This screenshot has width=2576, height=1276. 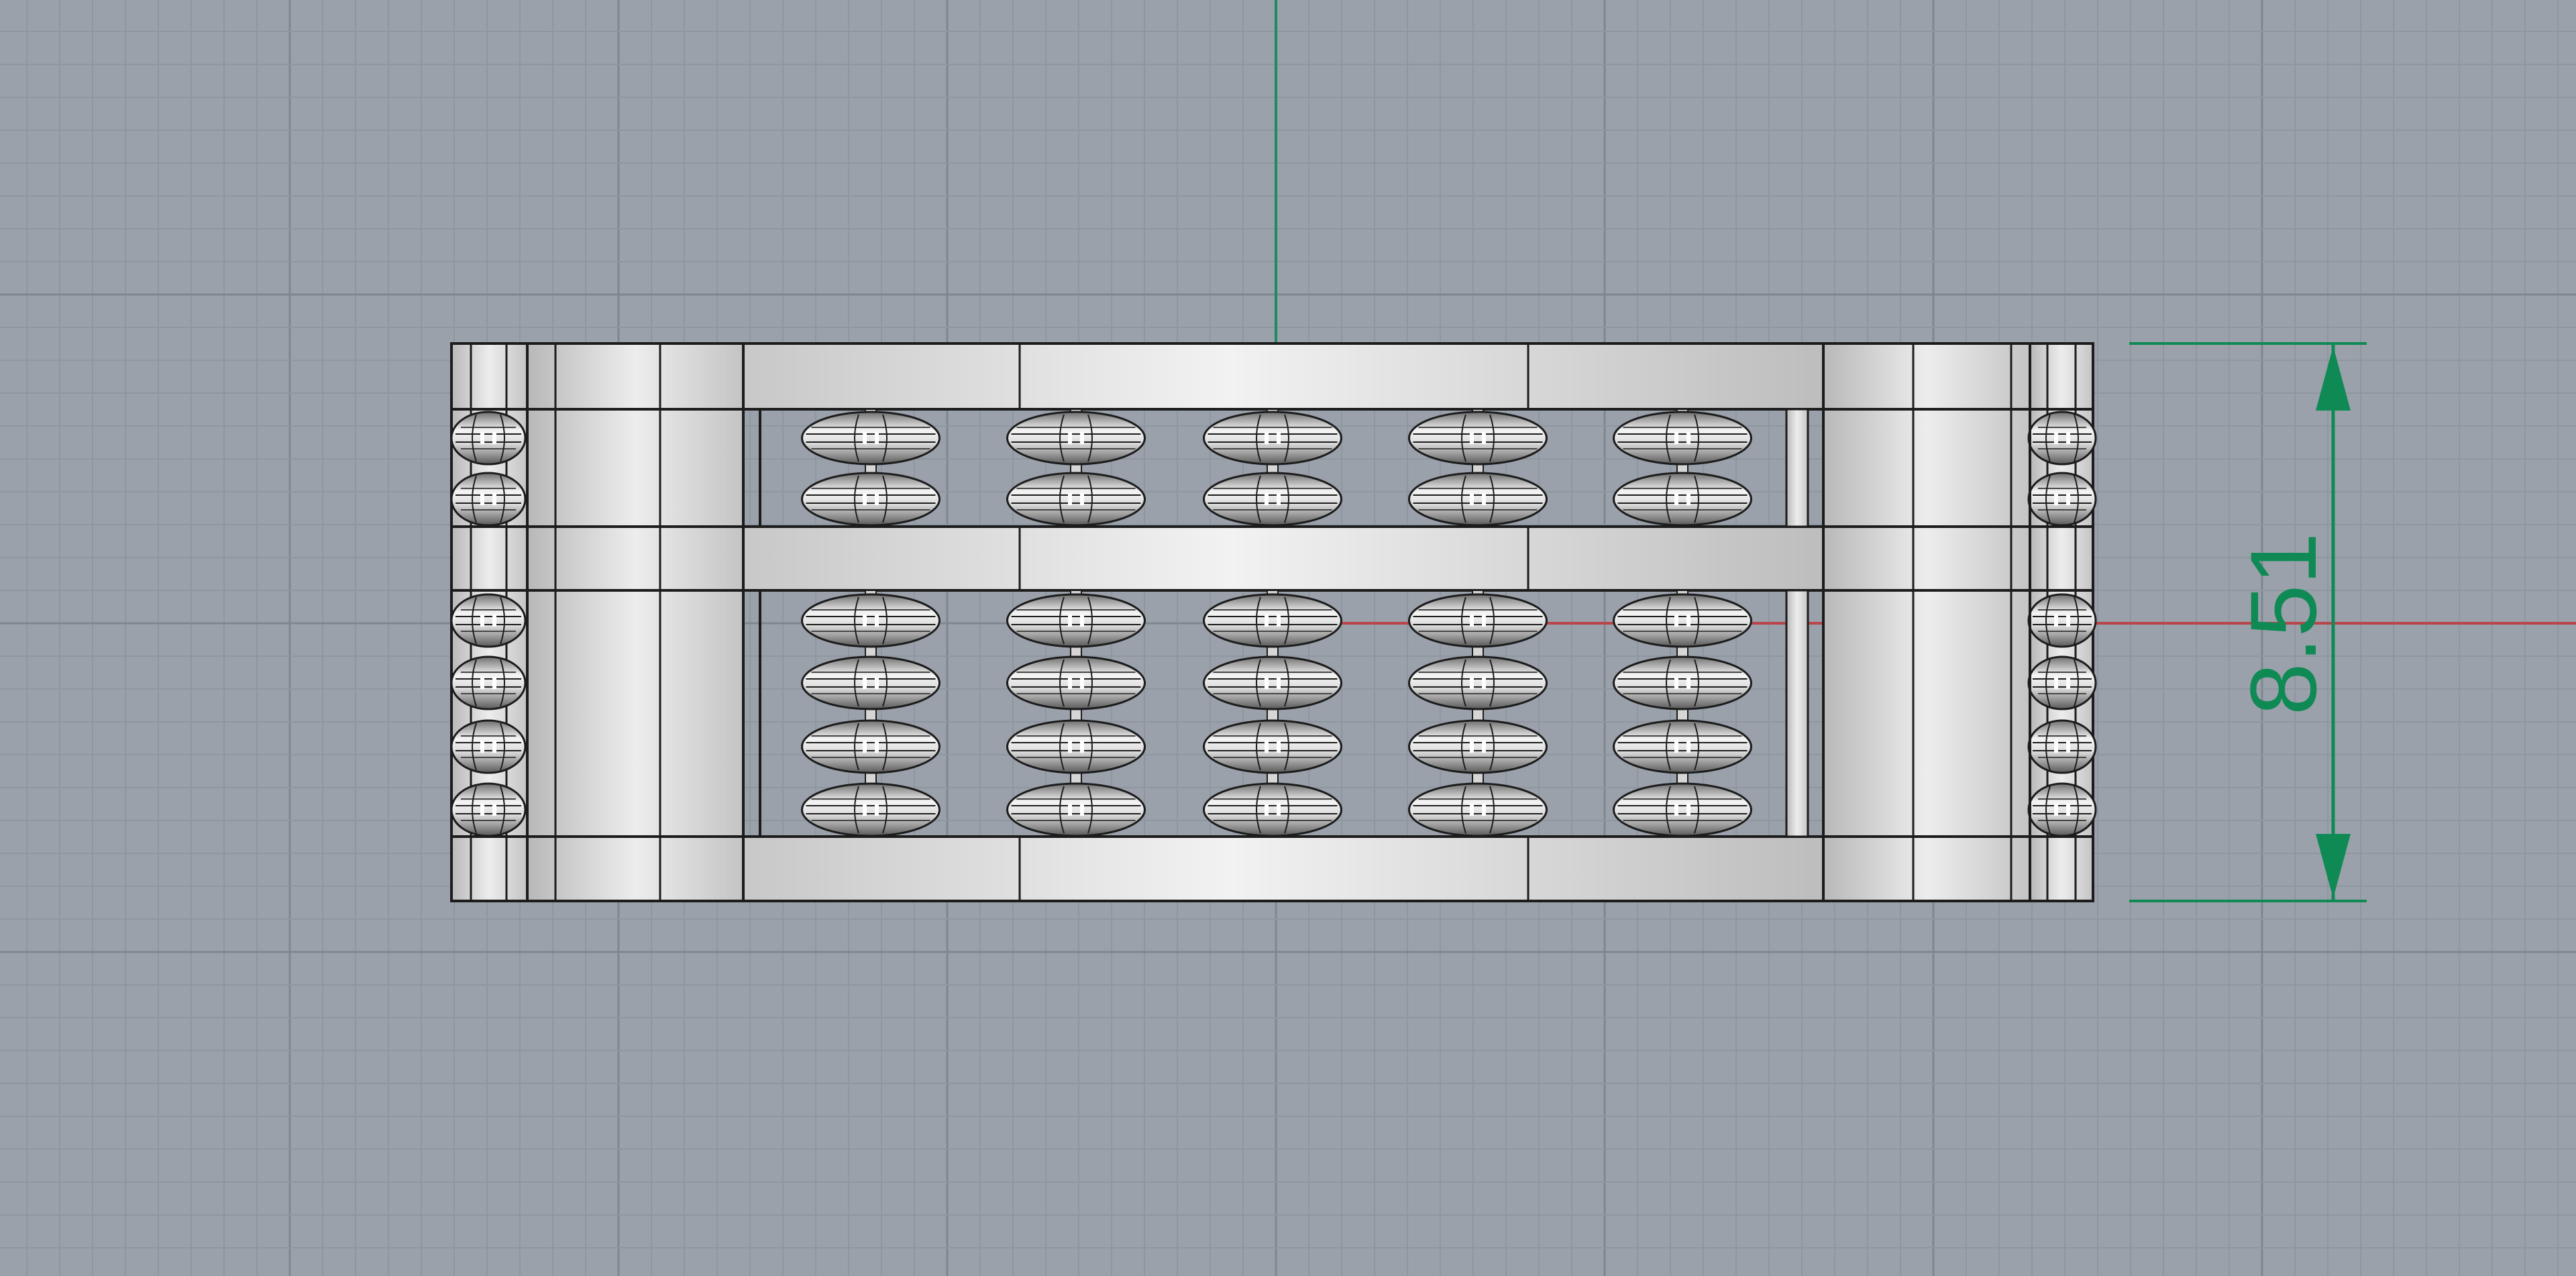 I want to click on bottom-rail, so click(x=1283, y=868).